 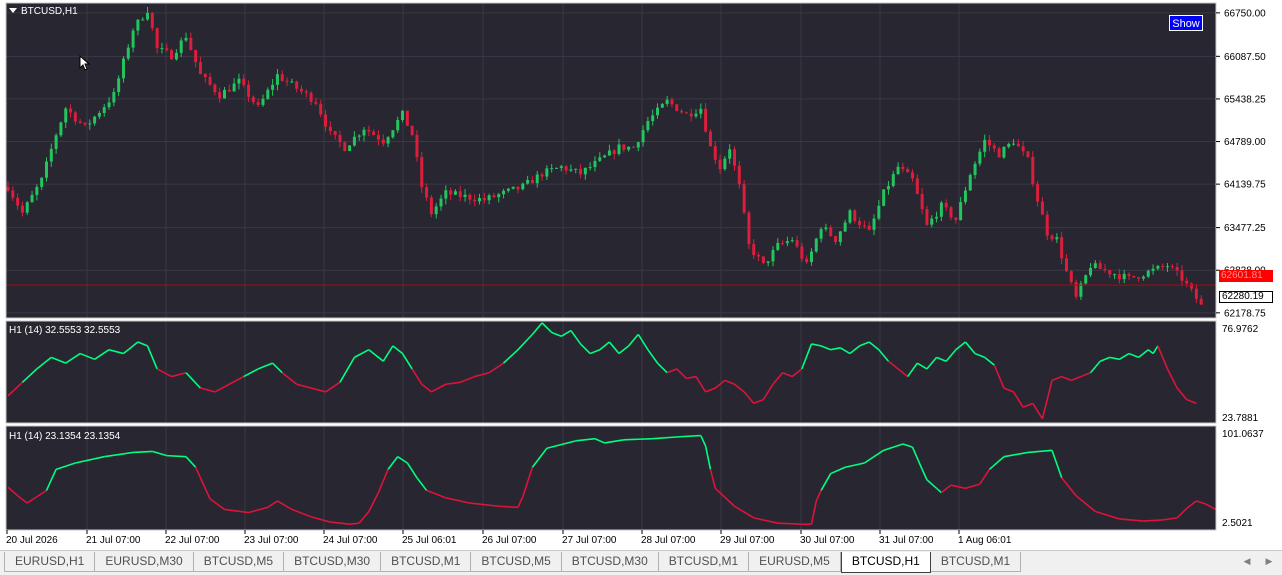 I want to click on x-tick-label: 20 Jul 2026, so click(x=32, y=540).